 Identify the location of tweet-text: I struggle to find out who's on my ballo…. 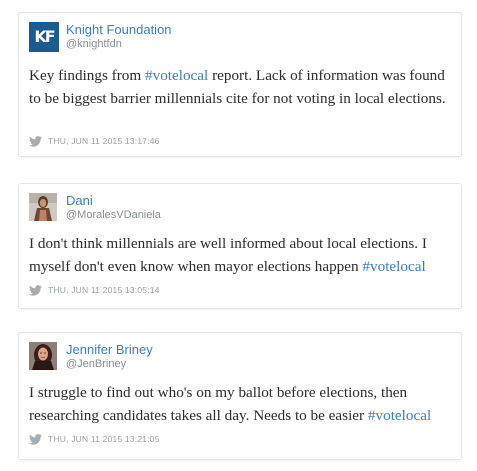
(240, 404).